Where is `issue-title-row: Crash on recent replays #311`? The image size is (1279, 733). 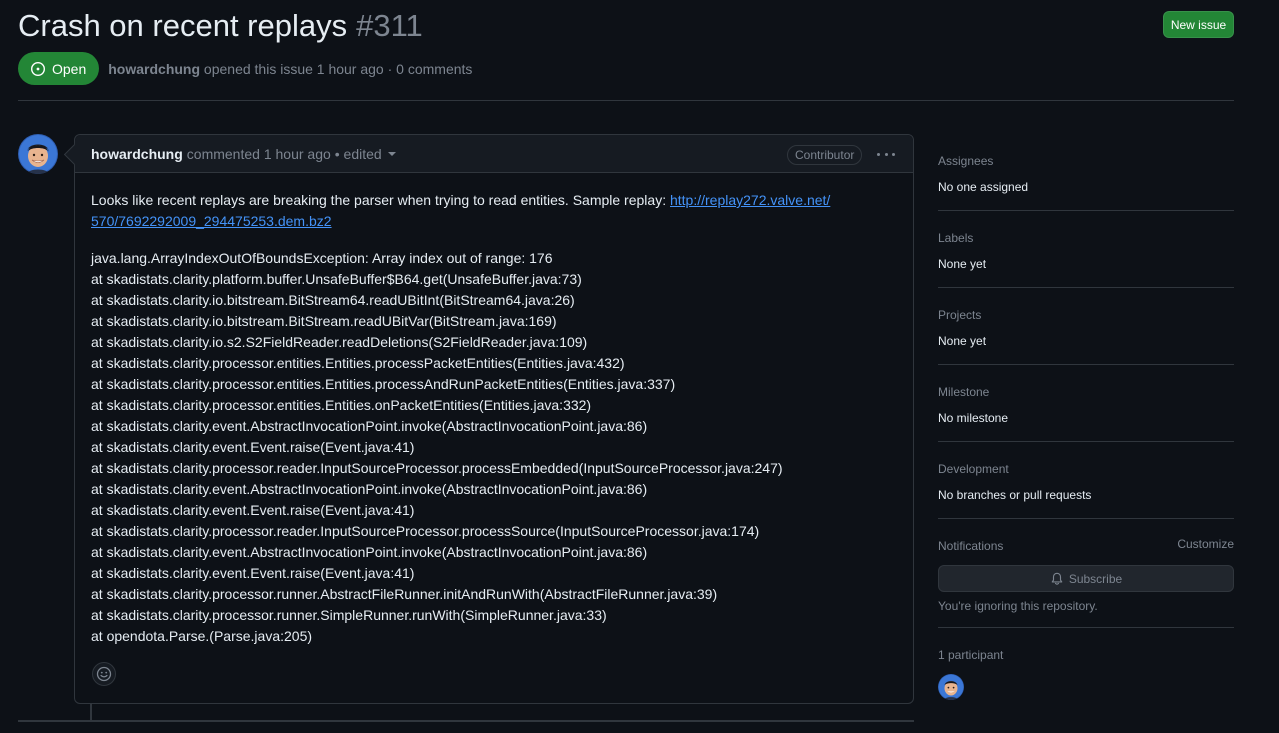
issue-title-row: Crash on recent replays #311 is located at coordinates (220, 26).